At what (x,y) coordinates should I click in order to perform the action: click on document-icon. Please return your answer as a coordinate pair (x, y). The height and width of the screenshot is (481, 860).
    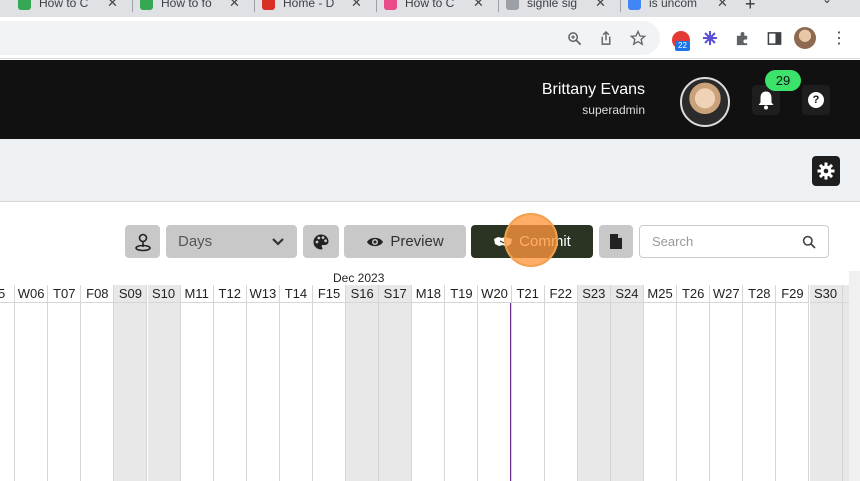
    Looking at the image, I should click on (616, 241).